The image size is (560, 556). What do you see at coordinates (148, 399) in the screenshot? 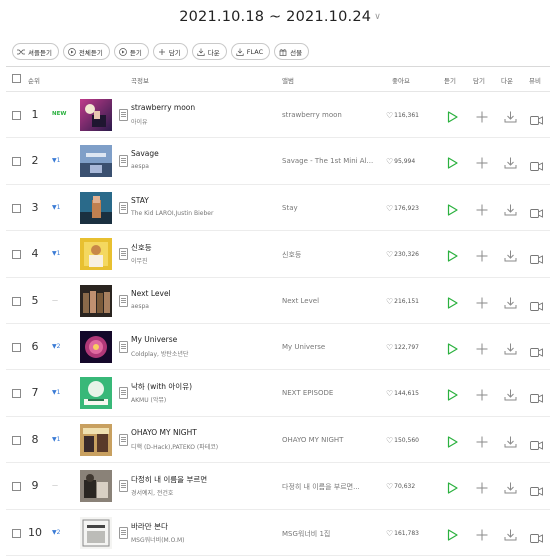
I see `artist-name: AKMU (악뮤)` at bounding box center [148, 399].